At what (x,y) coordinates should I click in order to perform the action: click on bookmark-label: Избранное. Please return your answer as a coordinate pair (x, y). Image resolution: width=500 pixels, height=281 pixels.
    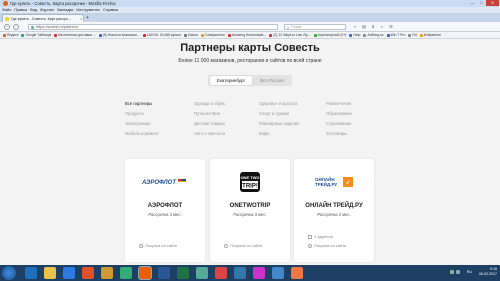
    Looking at the image, I should click on (432, 35).